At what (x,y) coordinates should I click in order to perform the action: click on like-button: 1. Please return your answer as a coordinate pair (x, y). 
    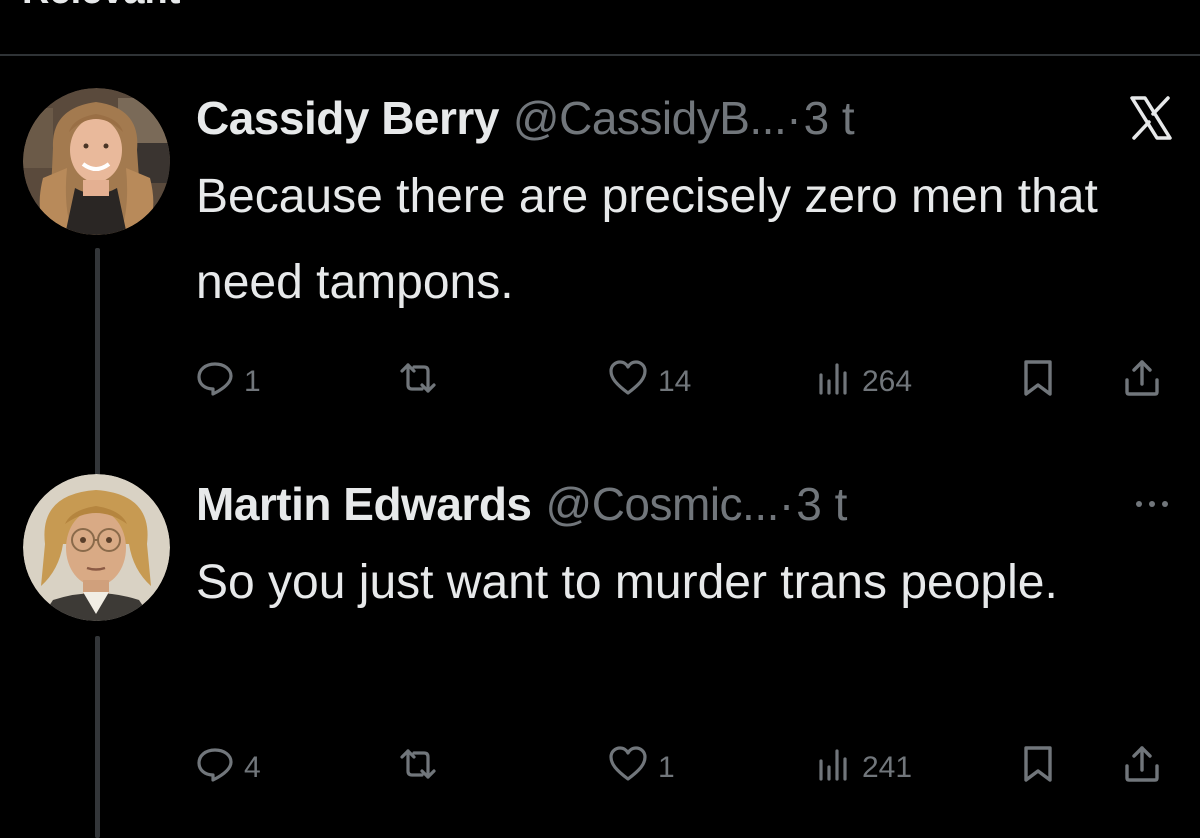
    Looking at the image, I should click on (641, 768).